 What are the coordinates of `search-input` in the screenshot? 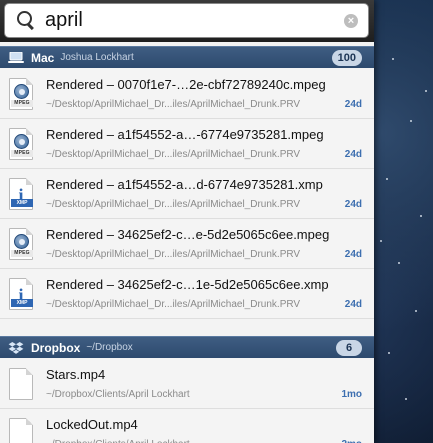 It's located at (185, 20).